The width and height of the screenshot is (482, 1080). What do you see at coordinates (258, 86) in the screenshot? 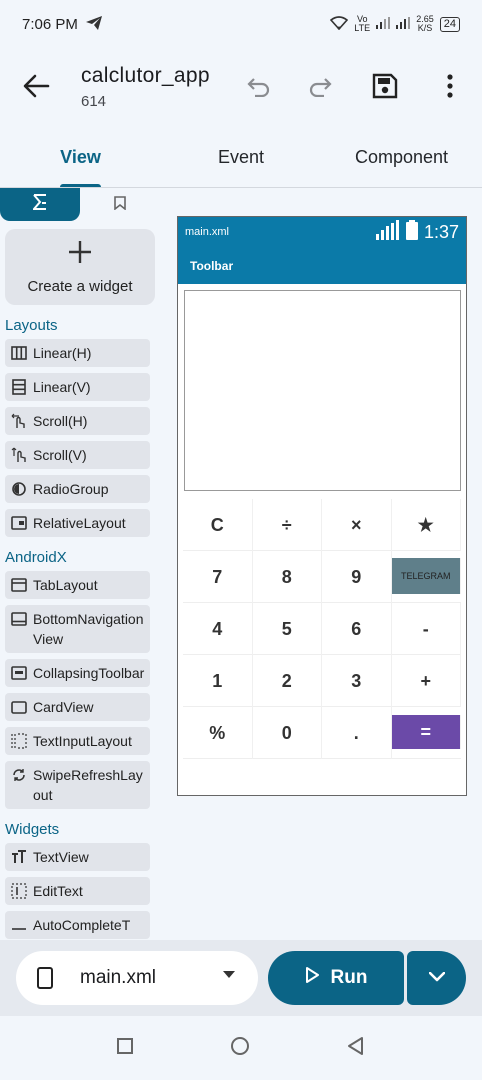
I see `undo-icon` at bounding box center [258, 86].